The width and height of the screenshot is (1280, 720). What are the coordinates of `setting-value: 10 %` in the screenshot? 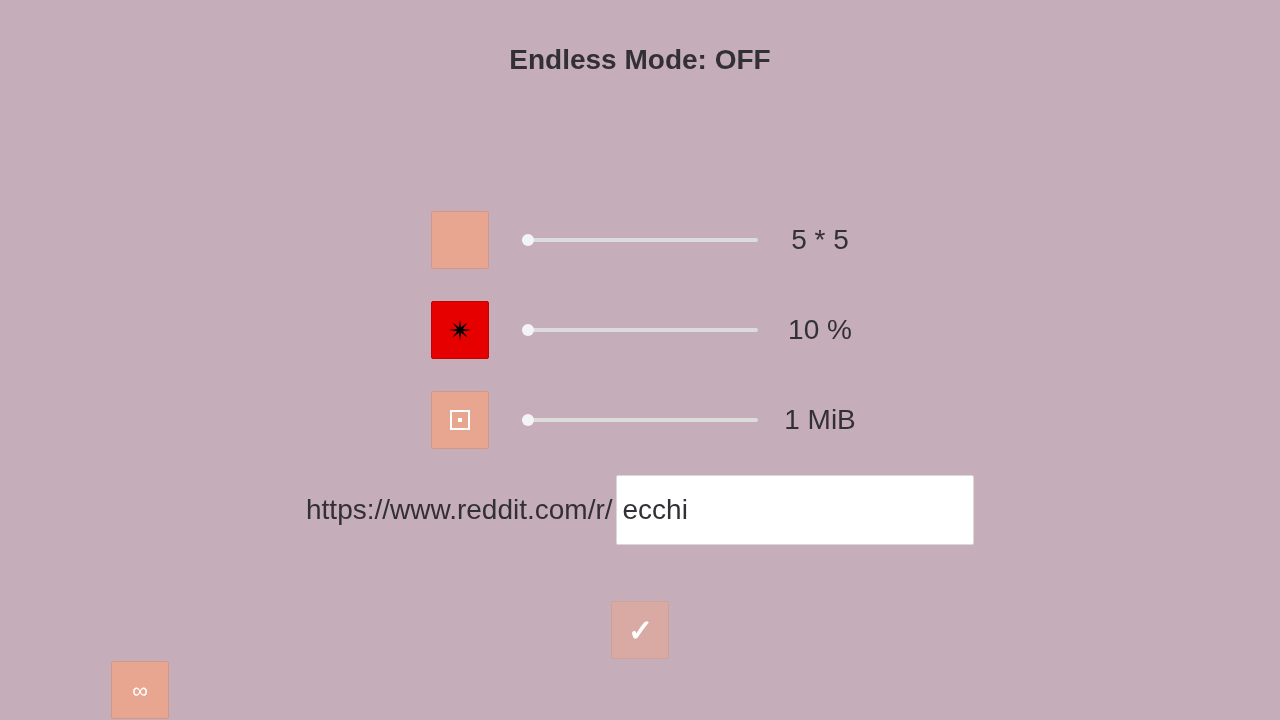 It's located at (820, 330).